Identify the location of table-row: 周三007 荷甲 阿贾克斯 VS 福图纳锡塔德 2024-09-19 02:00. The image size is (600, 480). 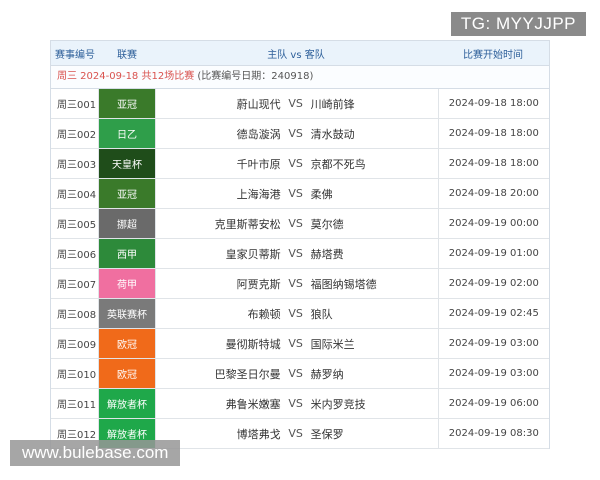
(300, 284).